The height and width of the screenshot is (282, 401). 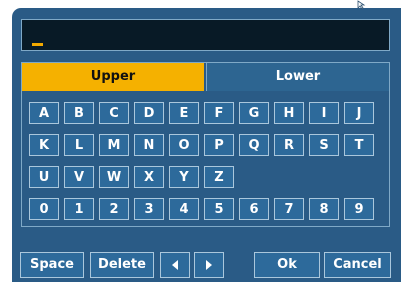 What do you see at coordinates (289, 113) in the screenshot?
I see `key-h: H` at bounding box center [289, 113].